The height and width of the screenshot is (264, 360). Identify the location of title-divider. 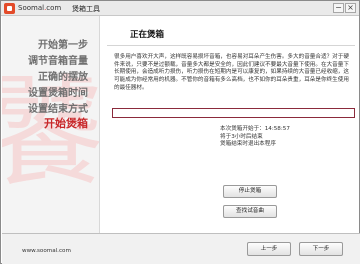
(231, 45).